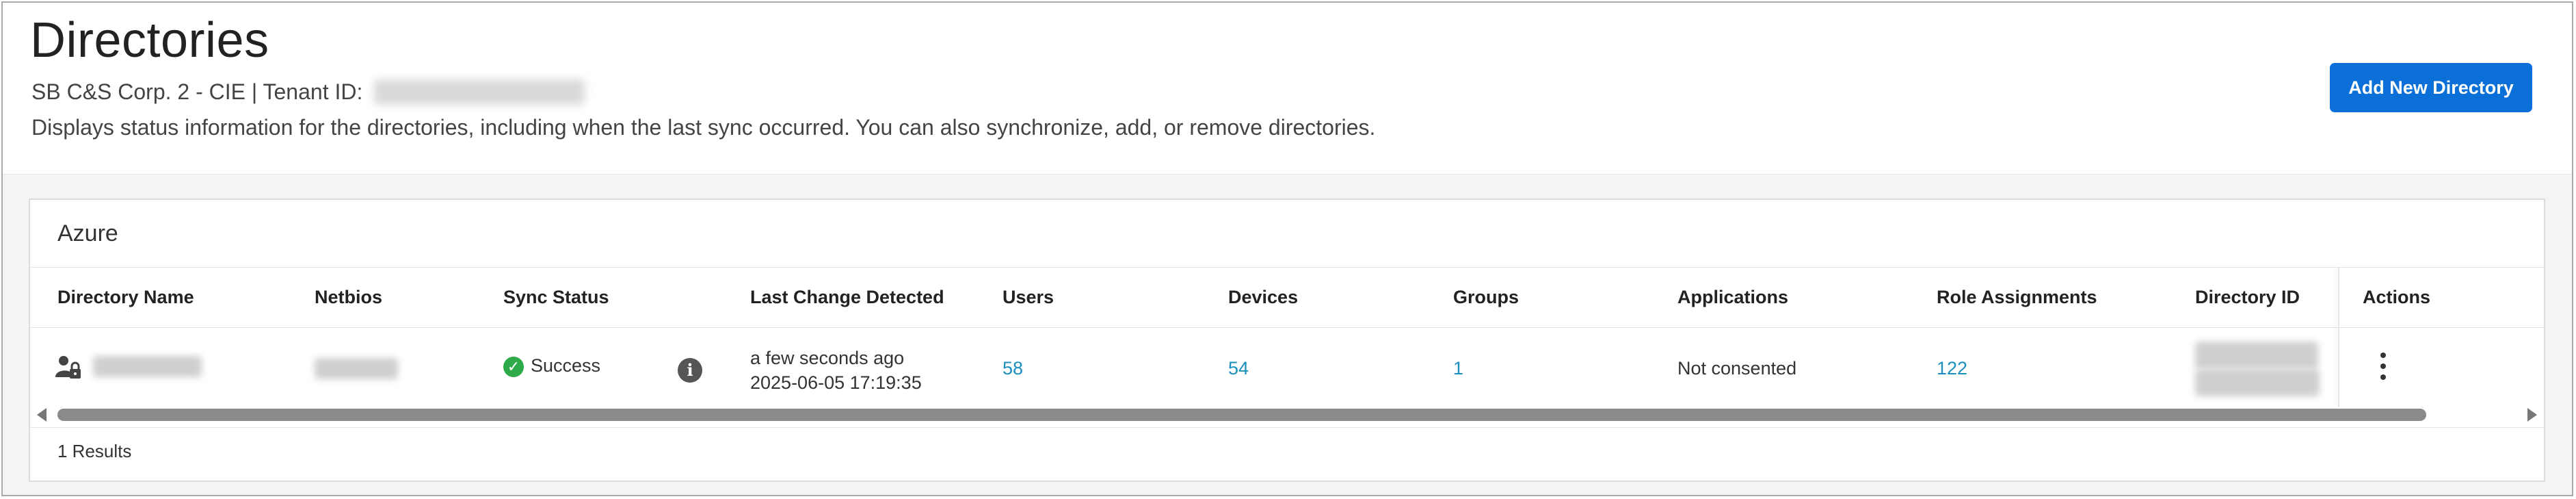 Image resolution: width=2576 pixels, height=499 pixels. I want to click on row-actions-kebab-icon, so click(2383, 368).